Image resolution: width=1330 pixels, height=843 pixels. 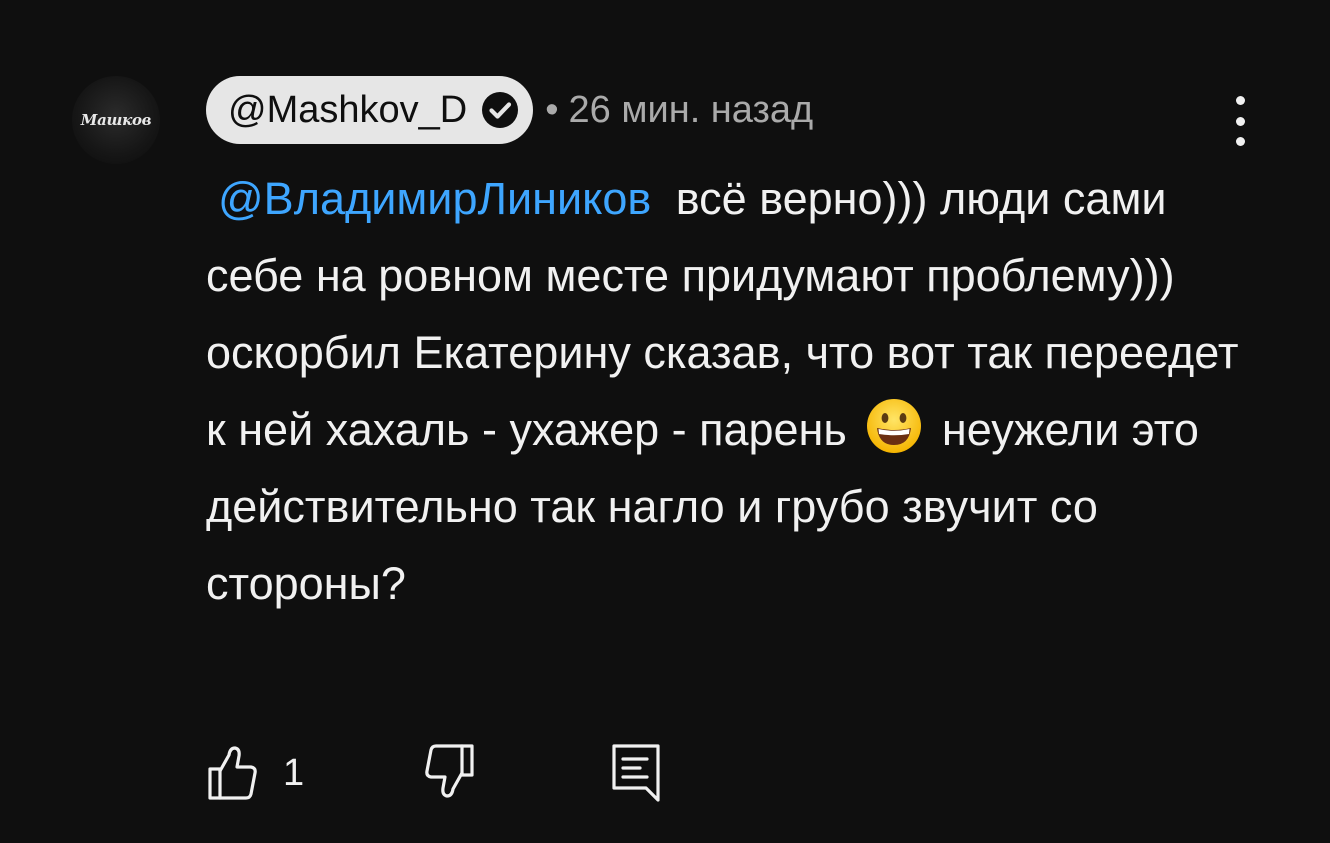 I want to click on grinning-face-emoji, so click(x=894, y=426).